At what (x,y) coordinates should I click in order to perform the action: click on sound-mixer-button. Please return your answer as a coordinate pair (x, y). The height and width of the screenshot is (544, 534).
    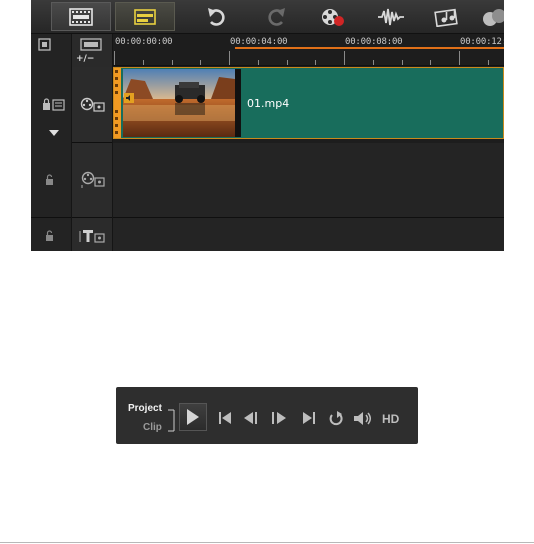
    Looking at the image, I should click on (391, 16).